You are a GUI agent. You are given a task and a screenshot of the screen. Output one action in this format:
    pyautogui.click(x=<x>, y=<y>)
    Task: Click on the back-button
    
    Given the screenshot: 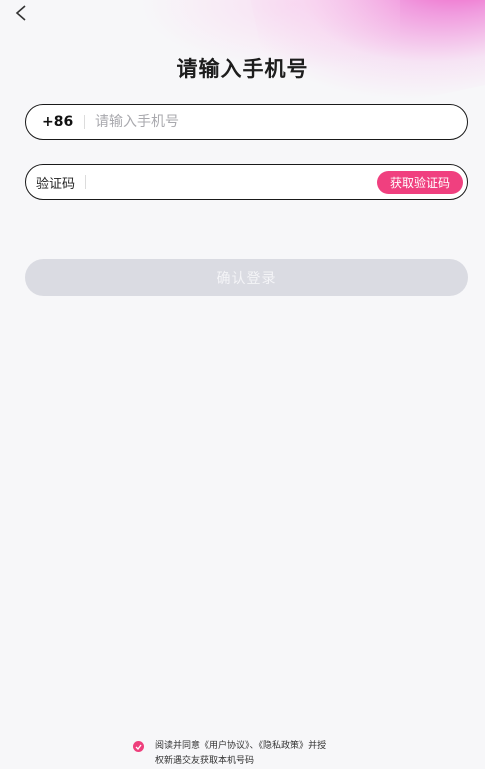 What is the action you would take?
    pyautogui.click(x=21, y=13)
    